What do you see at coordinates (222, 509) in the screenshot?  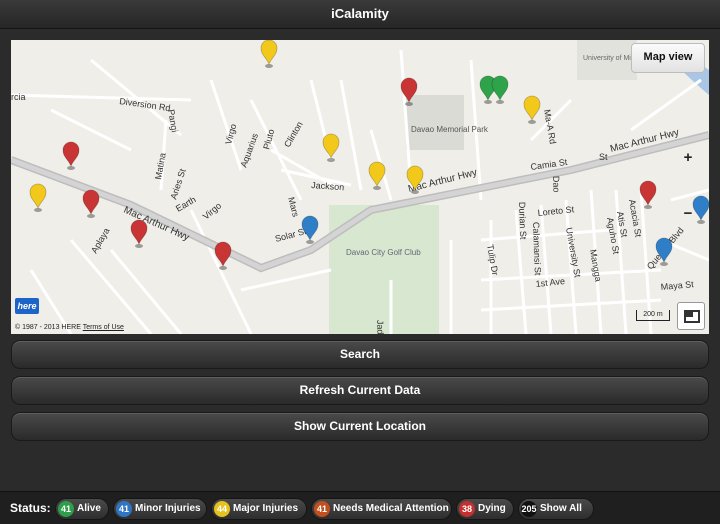 I see `status-count-badge: 44` at bounding box center [222, 509].